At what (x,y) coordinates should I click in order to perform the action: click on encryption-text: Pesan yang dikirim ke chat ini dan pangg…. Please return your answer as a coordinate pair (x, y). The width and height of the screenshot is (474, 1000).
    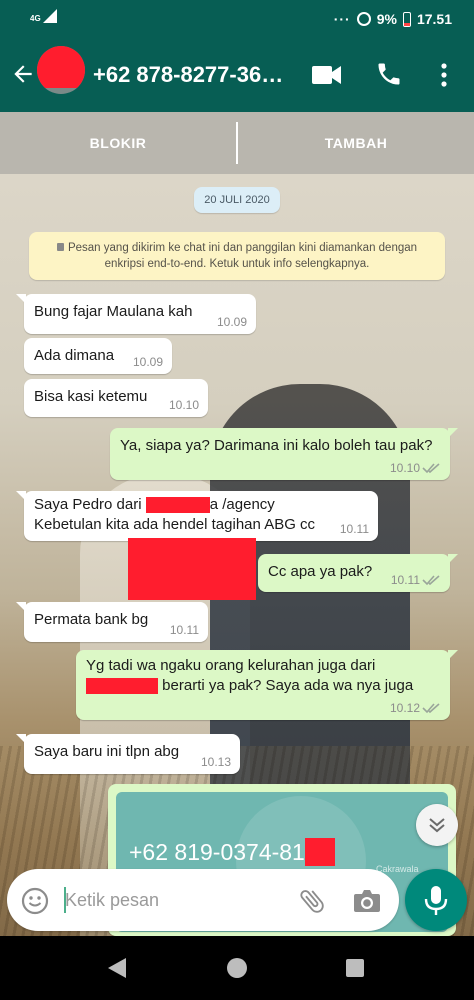
    Looking at the image, I should click on (242, 256).